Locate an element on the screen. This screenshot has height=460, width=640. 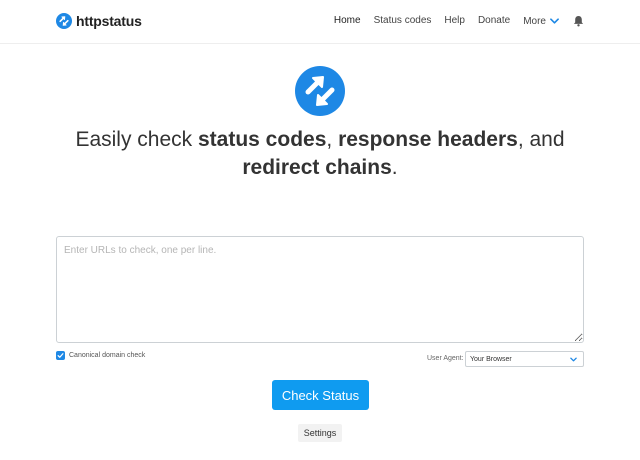
brand-name: httpstatus is located at coordinates (109, 21).